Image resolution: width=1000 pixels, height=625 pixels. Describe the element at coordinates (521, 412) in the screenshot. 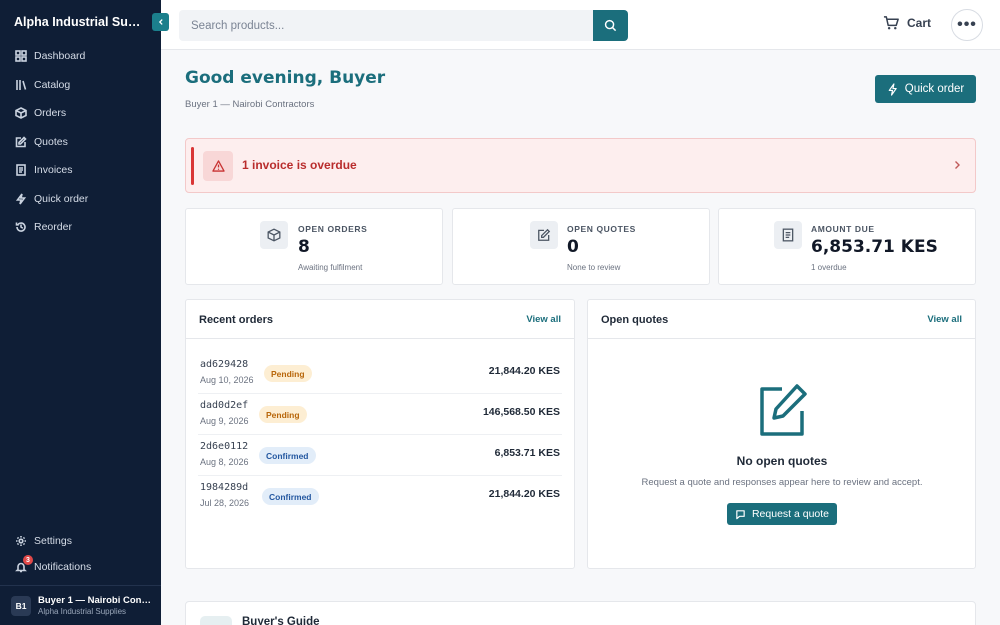

I see `order-total: 146,568.50 KES` at that location.